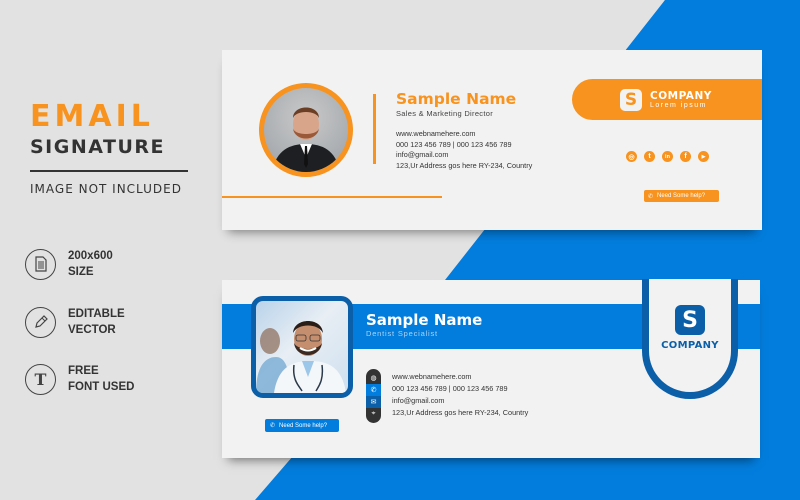 The width and height of the screenshot is (800, 500). Describe the element at coordinates (101, 387) in the screenshot. I see `feature-font-line2: FONT USED` at that location.